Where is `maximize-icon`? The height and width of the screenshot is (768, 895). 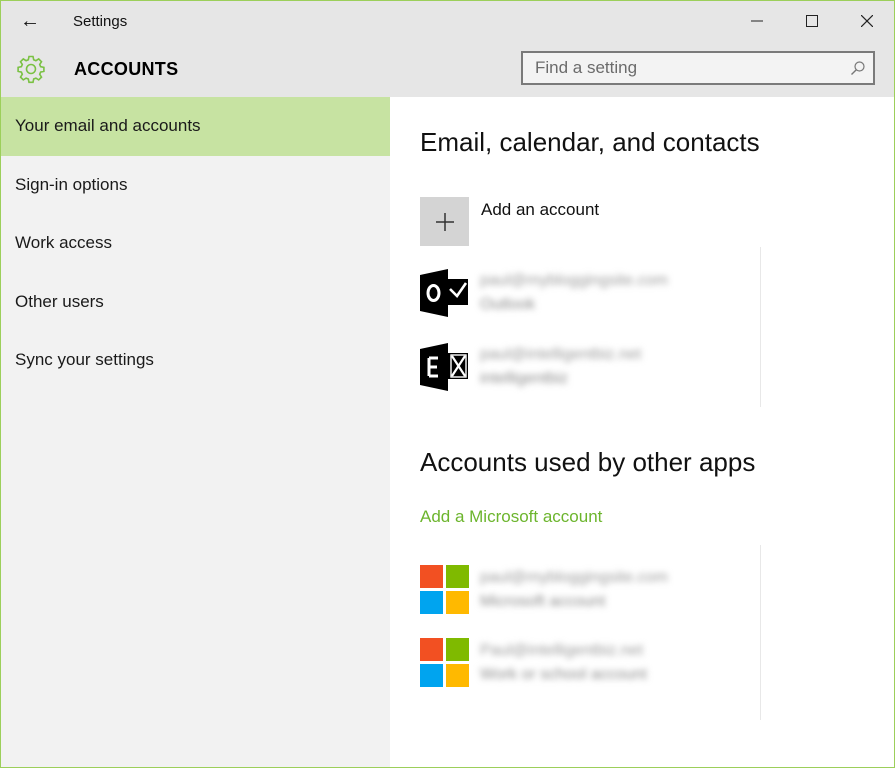
maximize-icon is located at coordinates (811, 21).